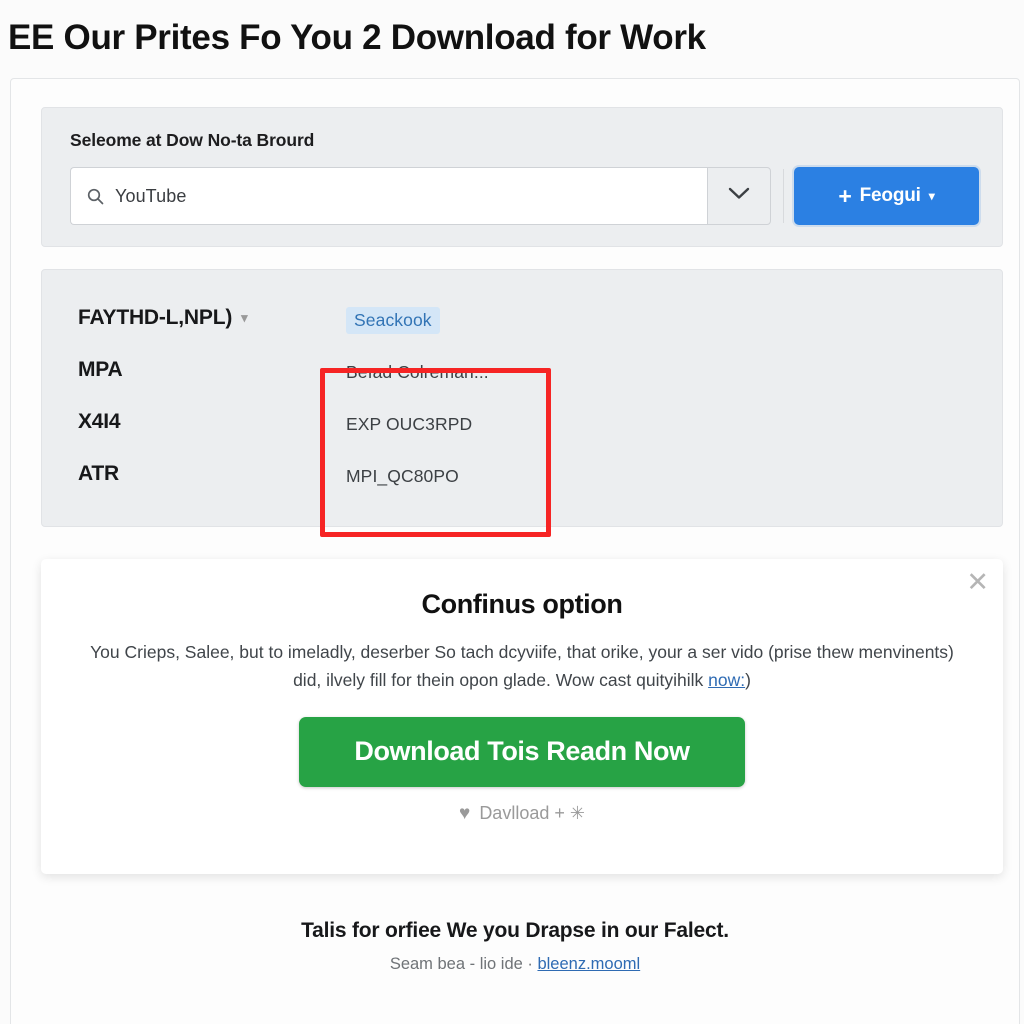  What do you see at coordinates (726, 680) in the screenshot?
I see `modal-inline-link: now:` at bounding box center [726, 680].